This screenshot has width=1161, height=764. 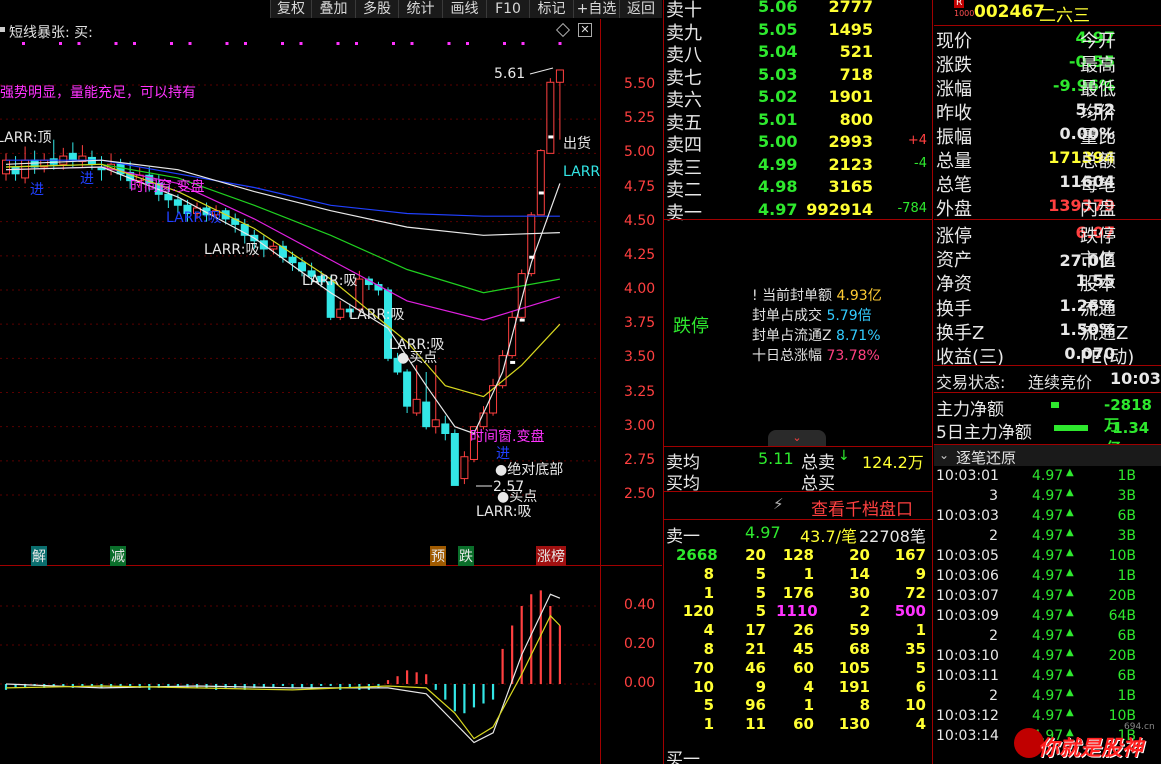 What do you see at coordinates (1064, 13) in the screenshot?
I see `stock-name: 二六三` at bounding box center [1064, 13].